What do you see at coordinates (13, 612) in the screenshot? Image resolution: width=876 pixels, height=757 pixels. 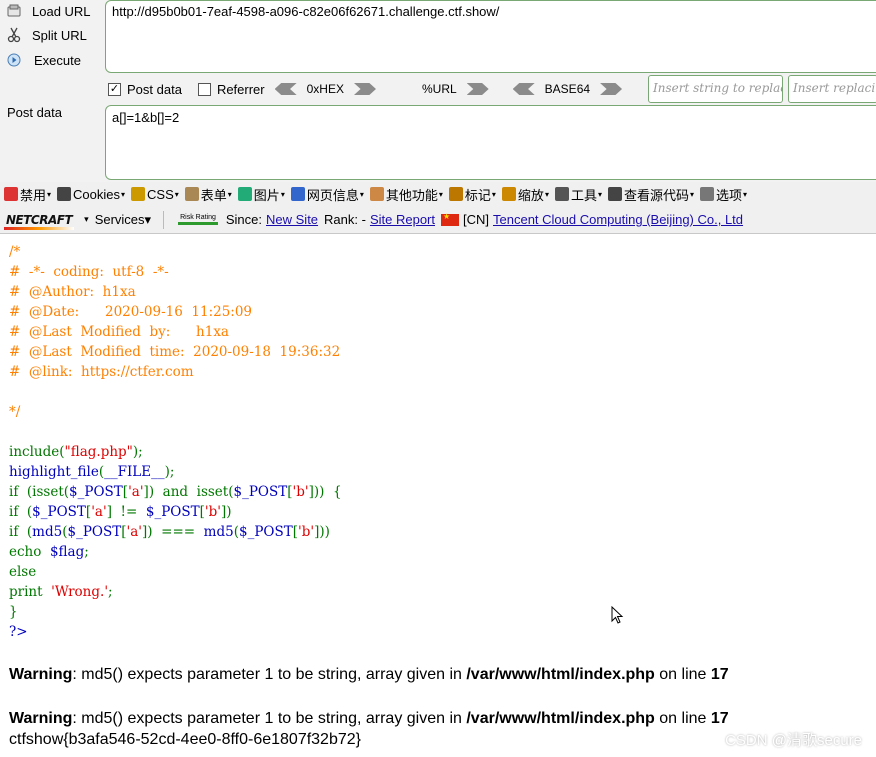 I see `code-token: }` at bounding box center [13, 612].